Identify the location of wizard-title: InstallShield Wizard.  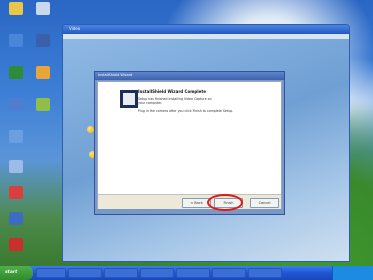
(115, 75).